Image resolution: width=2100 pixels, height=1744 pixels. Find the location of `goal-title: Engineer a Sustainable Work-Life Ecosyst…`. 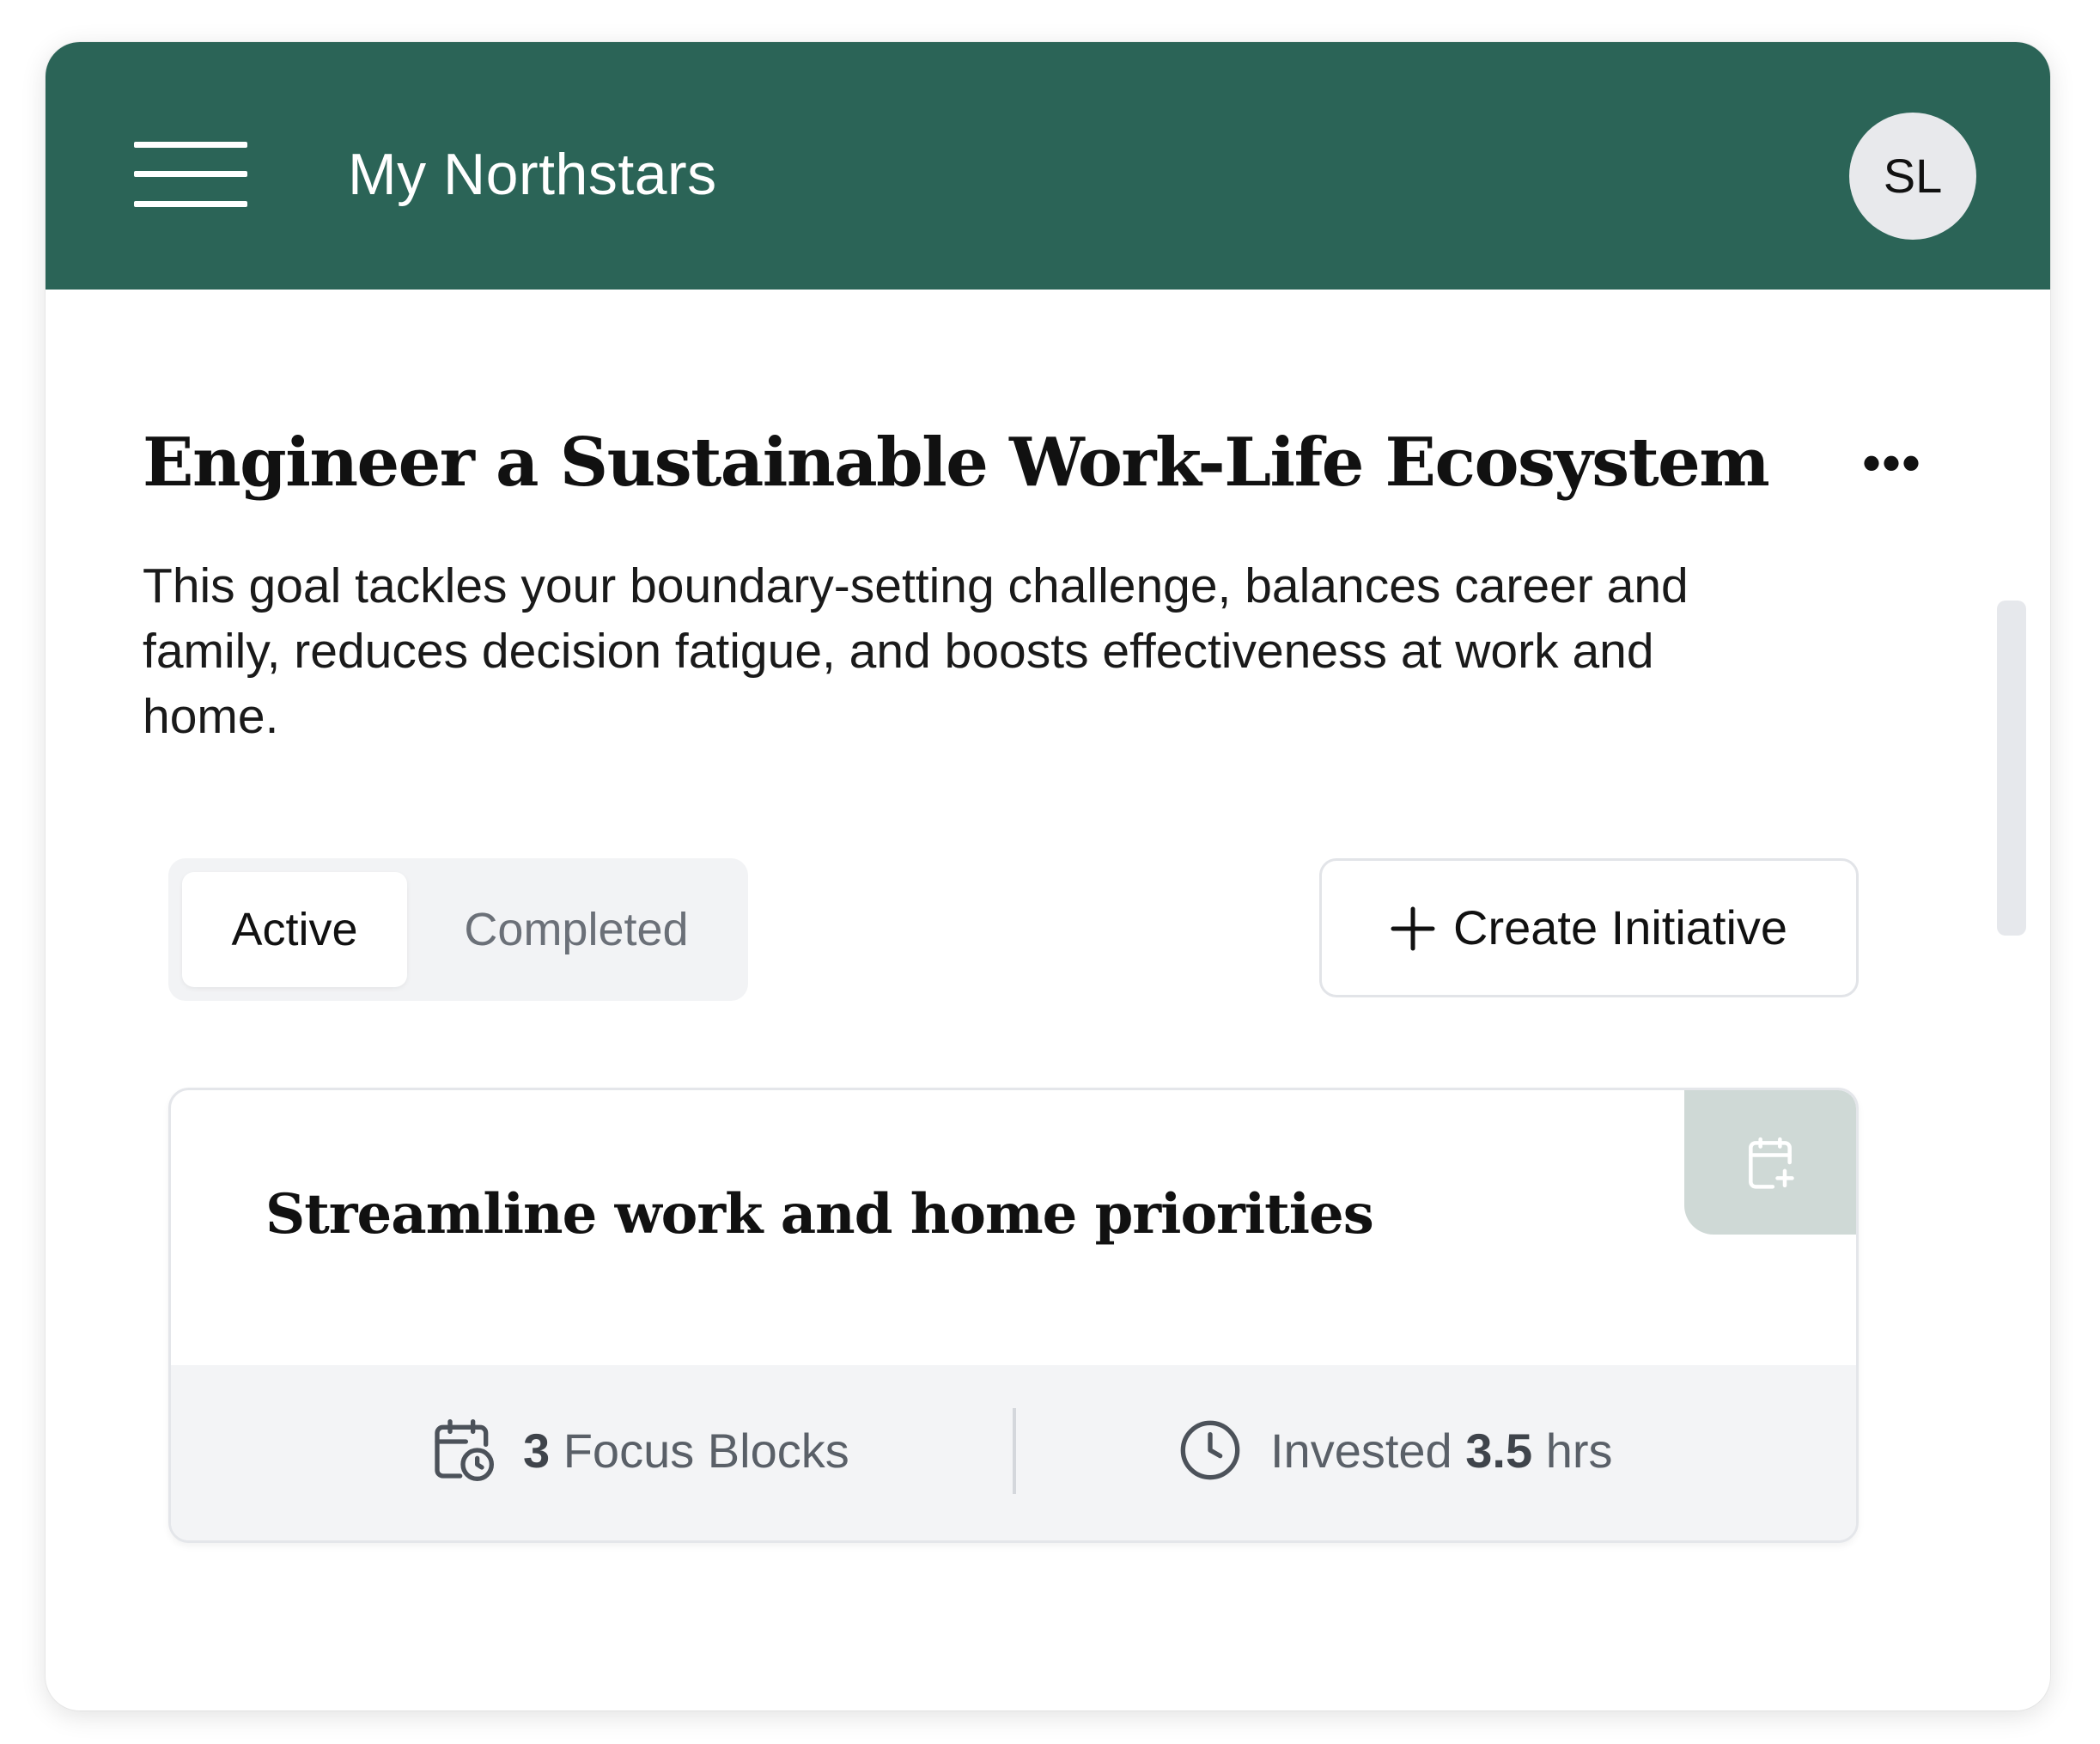

goal-title: Engineer a Sustainable Work-Life Ecosyst… is located at coordinates (957, 463).